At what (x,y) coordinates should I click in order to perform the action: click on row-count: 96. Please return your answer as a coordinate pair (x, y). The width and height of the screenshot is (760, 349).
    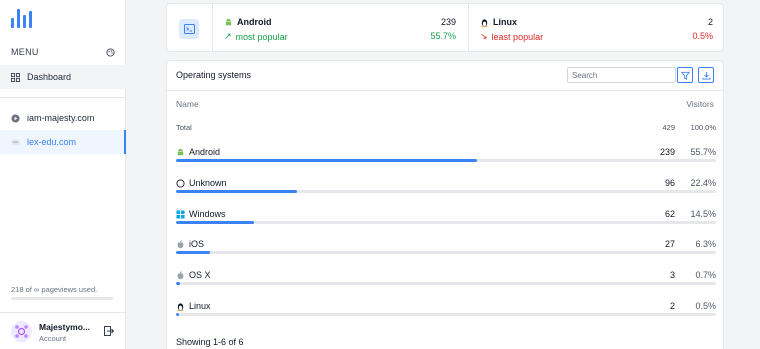
    Looking at the image, I should click on (669, 183).